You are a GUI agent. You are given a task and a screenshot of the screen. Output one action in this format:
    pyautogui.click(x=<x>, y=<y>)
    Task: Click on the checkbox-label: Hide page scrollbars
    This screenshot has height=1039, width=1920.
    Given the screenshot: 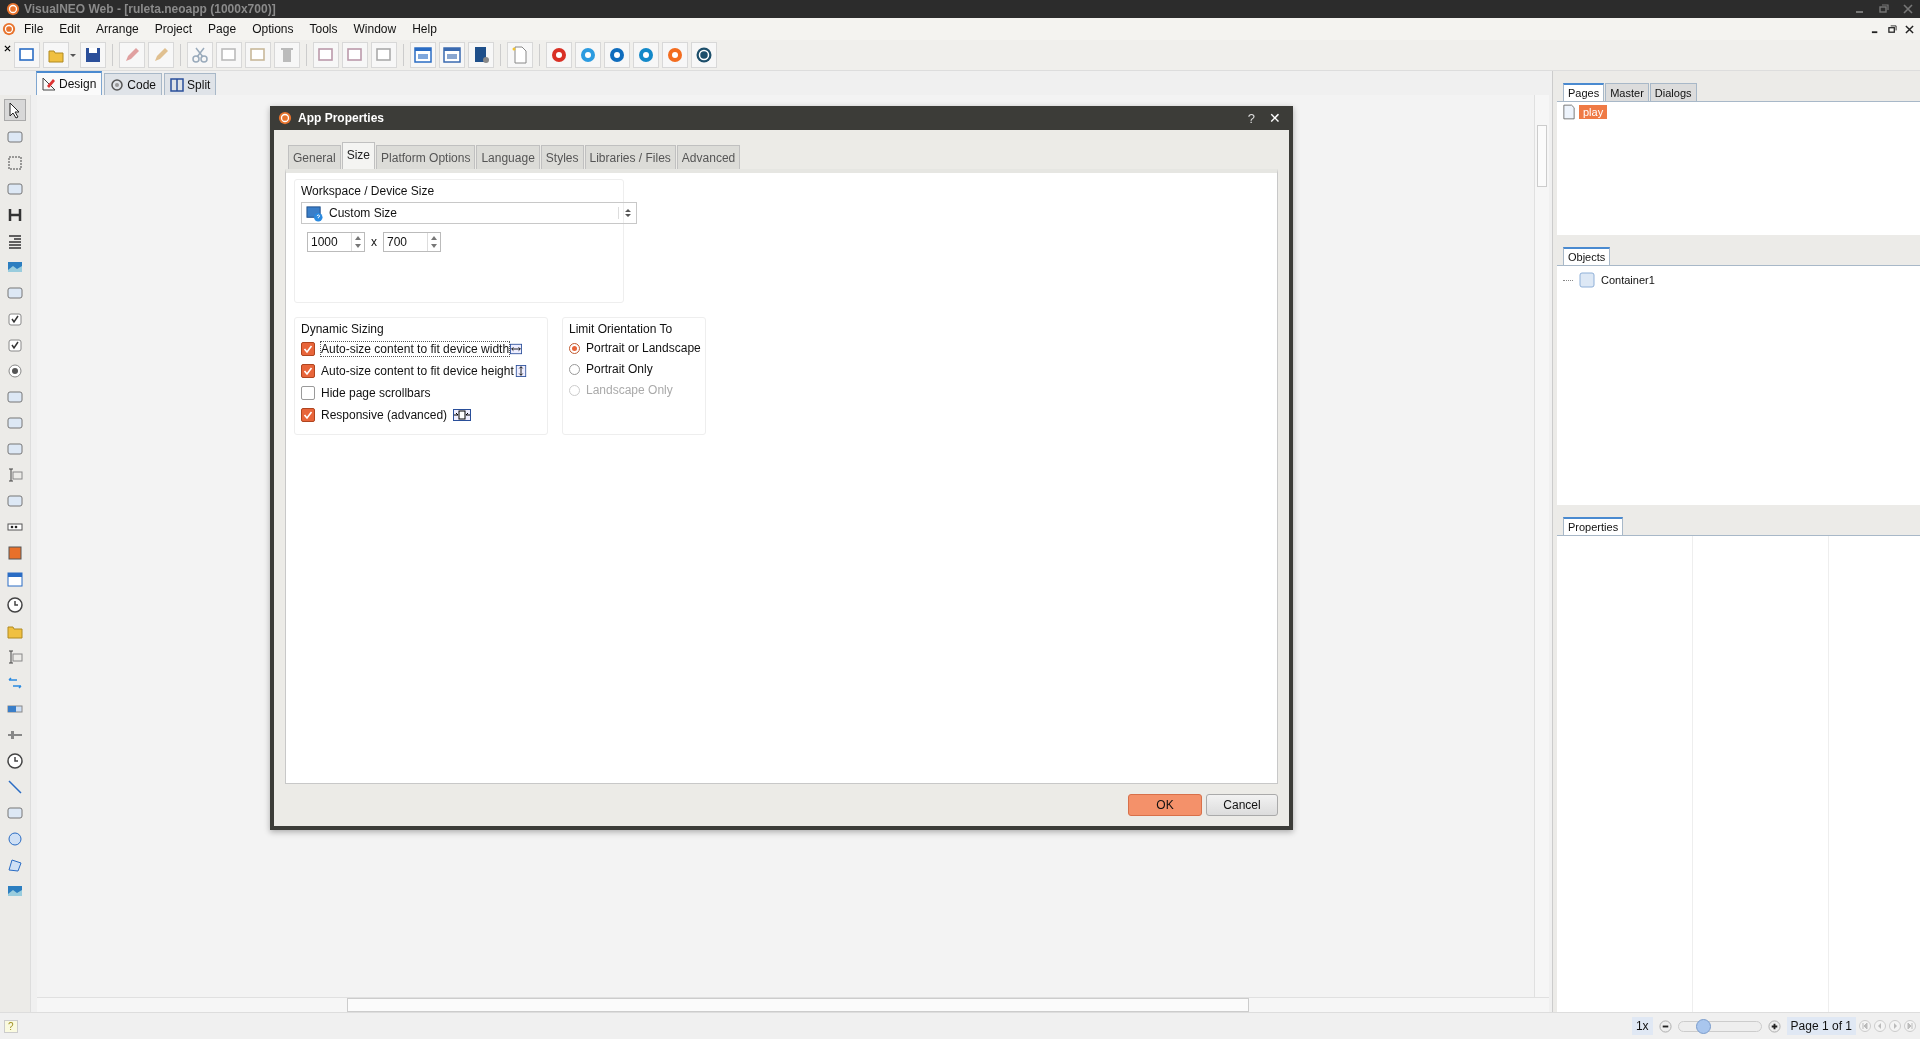 What is the action you would take?
    pyautogui.click(x=376, y=393)
    